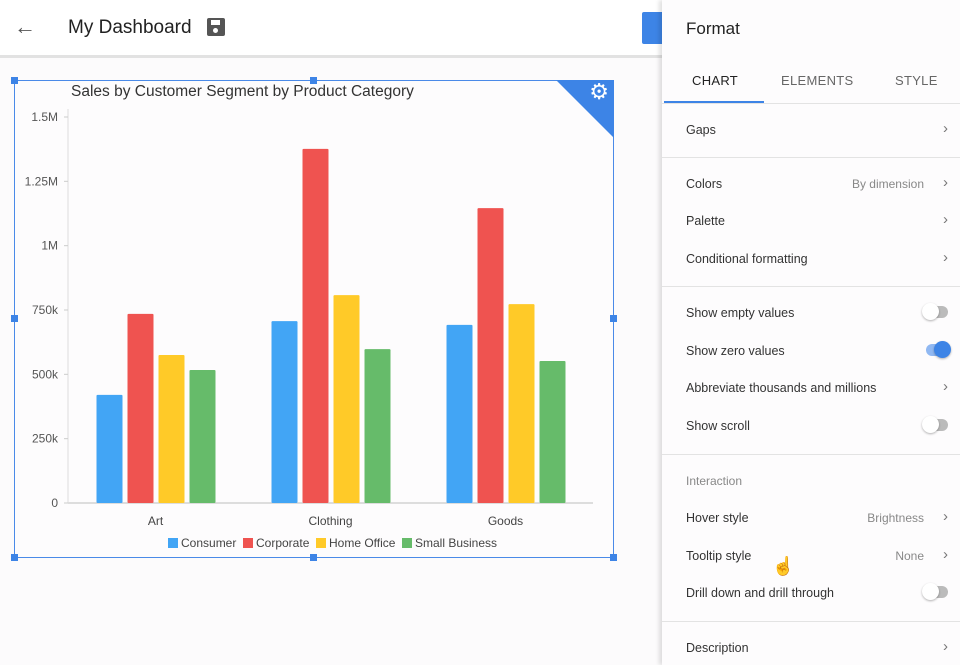  Describe the element at coordinates (505, 521) in the screenshot. I see `x-tick-label: Goods` at that location.